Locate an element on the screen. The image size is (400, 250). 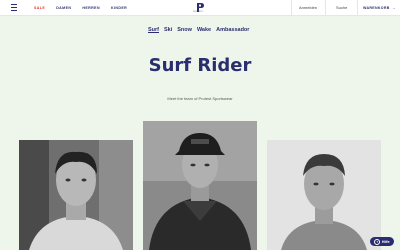
question-icon: ? is located at coordinates (377, 241).